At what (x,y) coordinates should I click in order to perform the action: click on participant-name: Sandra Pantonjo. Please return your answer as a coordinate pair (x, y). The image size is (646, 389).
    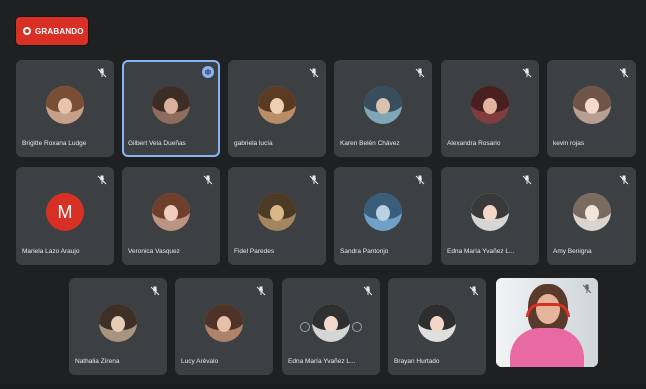
    Looking at the image, I should click on (364, 251).